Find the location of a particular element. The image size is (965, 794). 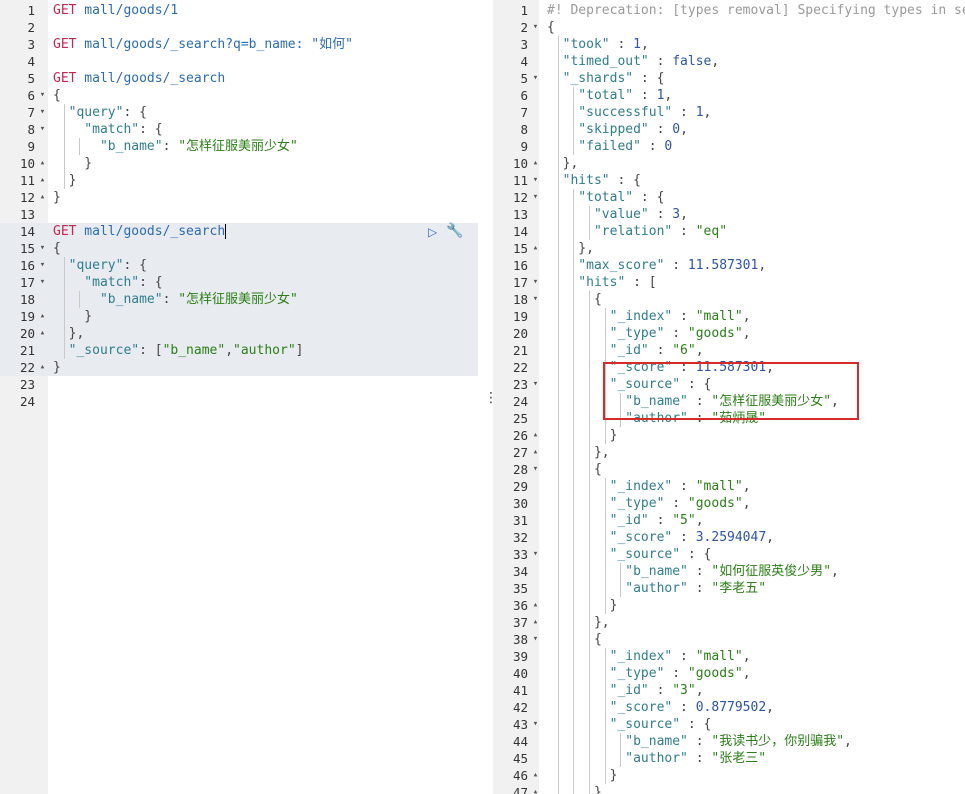

play-icon: ▷ is located at coordinates (432, 232).